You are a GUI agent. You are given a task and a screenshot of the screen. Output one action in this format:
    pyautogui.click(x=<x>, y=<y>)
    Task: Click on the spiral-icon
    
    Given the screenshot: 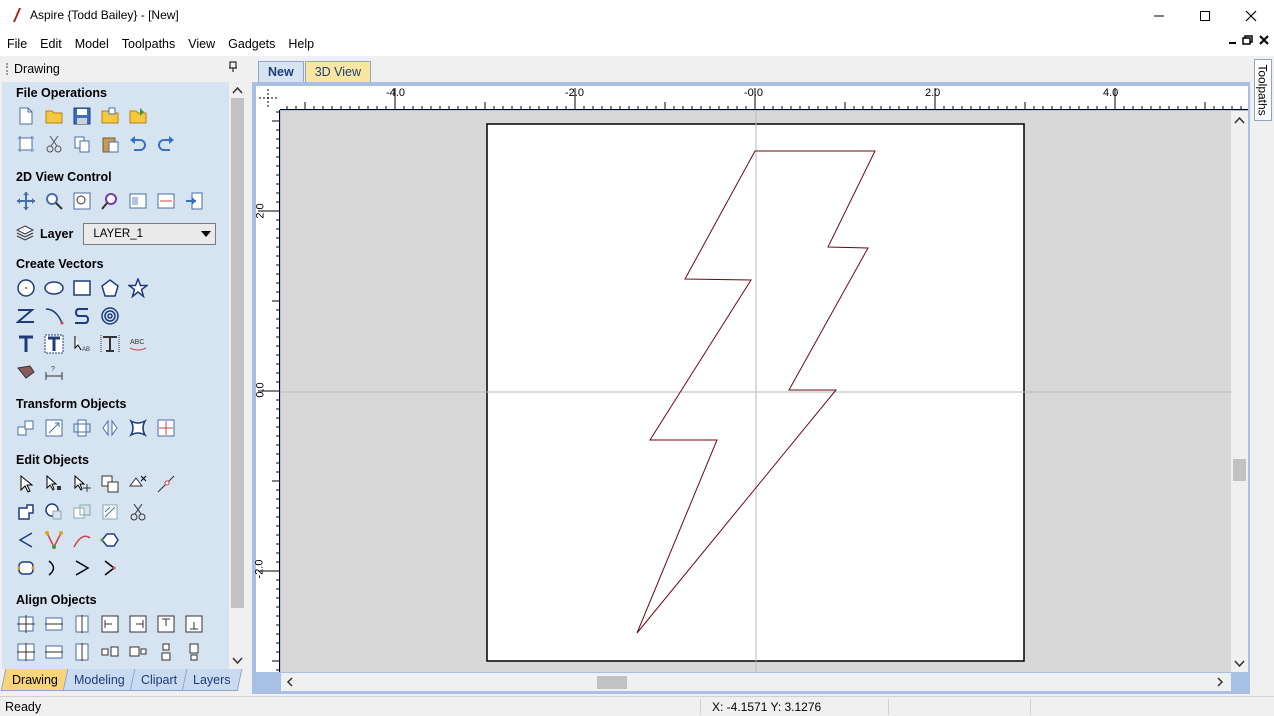 What is the action you would take?
    pyautogui.click(x=110, y=316)
    